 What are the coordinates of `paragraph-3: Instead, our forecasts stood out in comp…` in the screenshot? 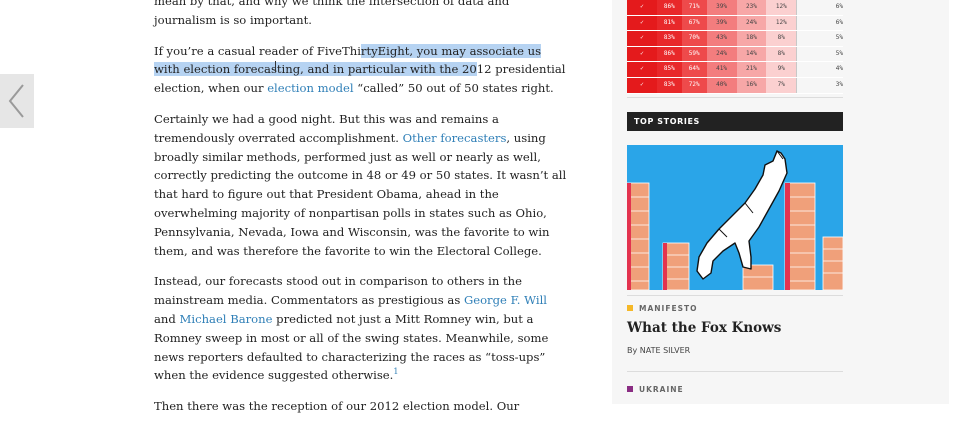 It's located at (351, 328).